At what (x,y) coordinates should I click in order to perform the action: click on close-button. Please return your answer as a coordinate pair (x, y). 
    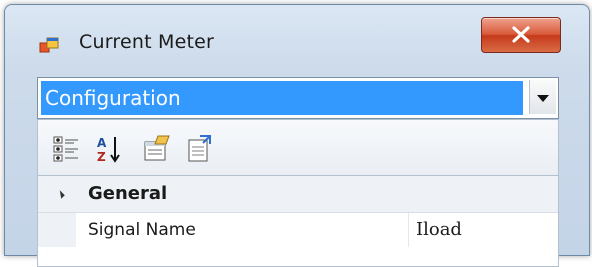
    Looking at the image, I should click on (521, 35).